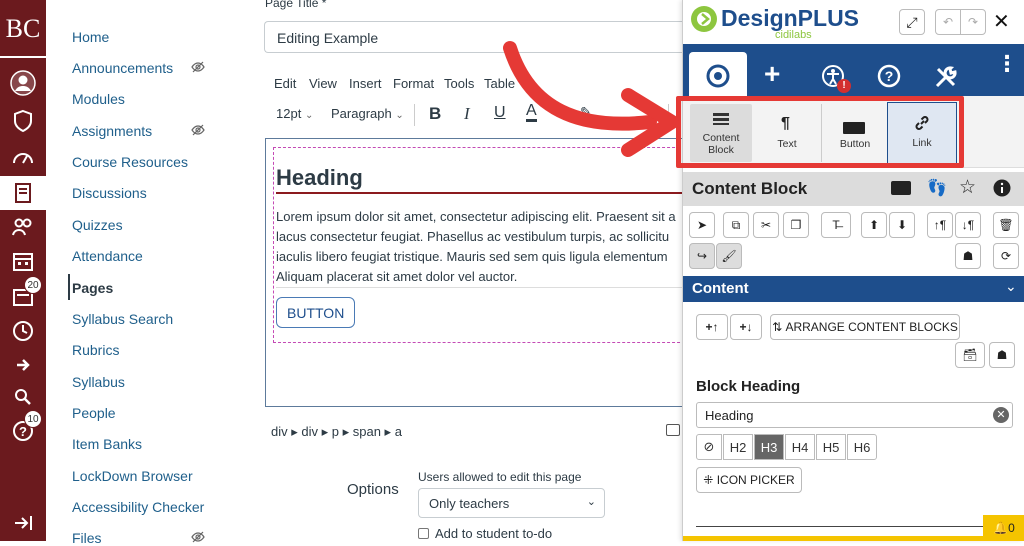 This screenshot has width=1024, height=546. What do you see at coordinates (854, 415) in the screenshot?
I see `block-heading-input: Heading` at bounding box center [854, 415].